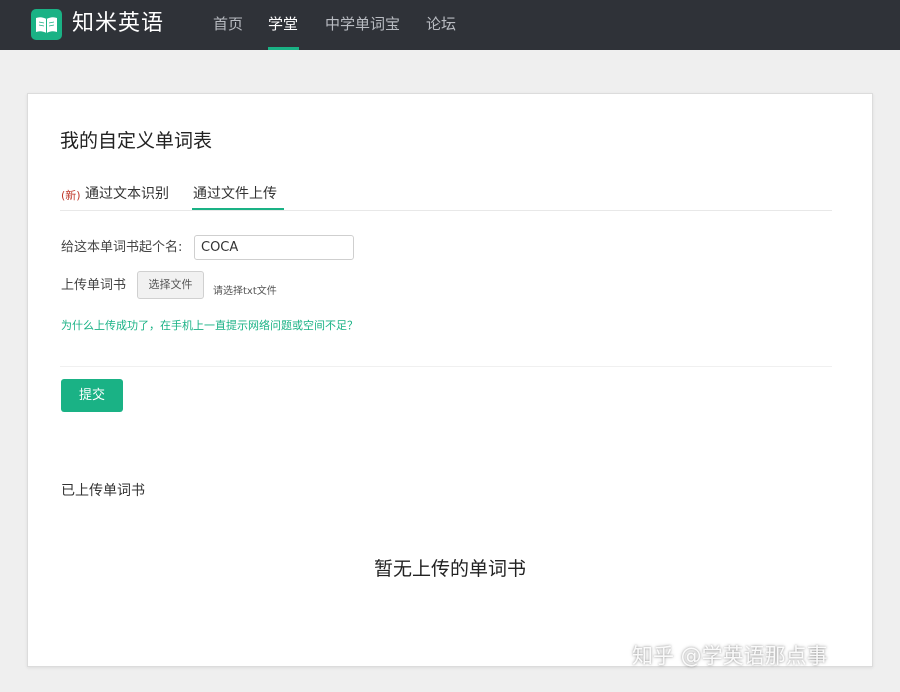  I want to click on page-title: 我的自定义单词表, so click(136, 141).